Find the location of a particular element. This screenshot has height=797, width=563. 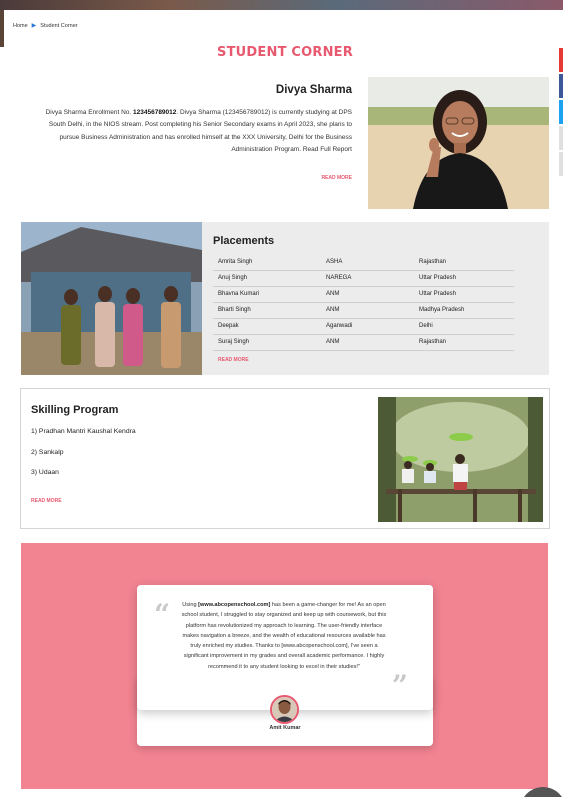

placement-role: ASHA is located at coordinates (367, 262).